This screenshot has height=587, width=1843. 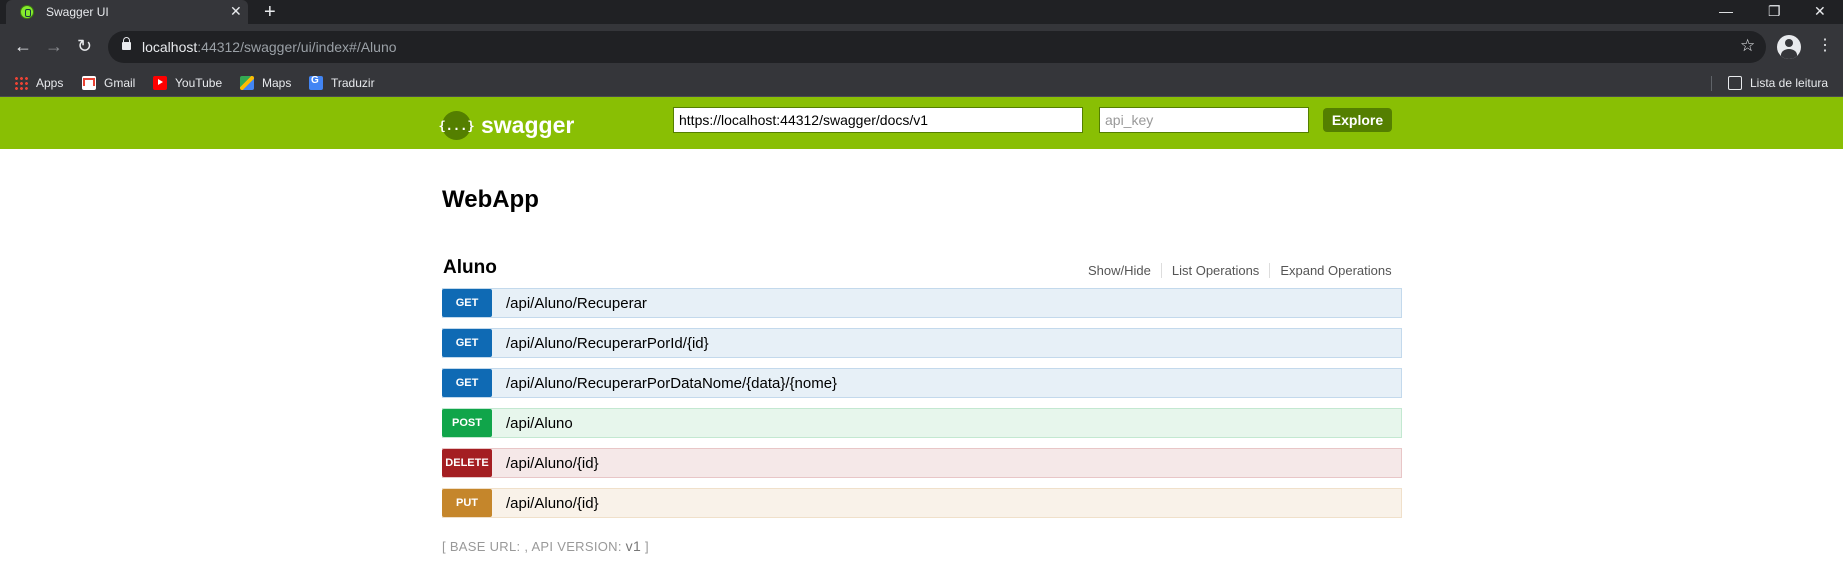 What do you see at coordinates (922, 343) in the screenshot?
I see `operation-row: GET /api/Aluno/RecuperarPorId/{id}` at bounding box center [922, 343].